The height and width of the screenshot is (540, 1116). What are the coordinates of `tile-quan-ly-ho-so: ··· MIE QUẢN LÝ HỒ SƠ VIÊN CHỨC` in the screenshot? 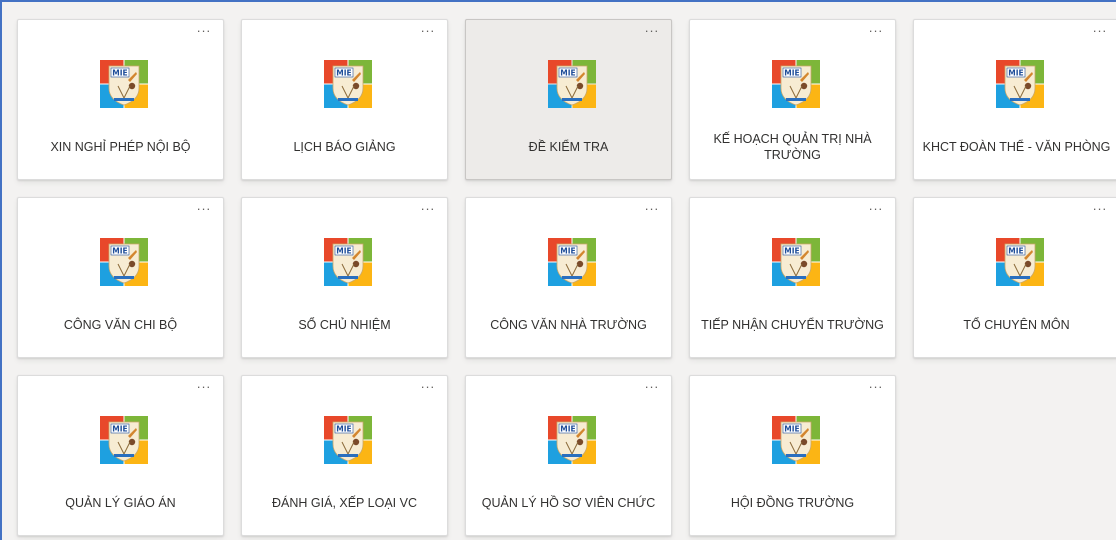 It's located at (568, 455).